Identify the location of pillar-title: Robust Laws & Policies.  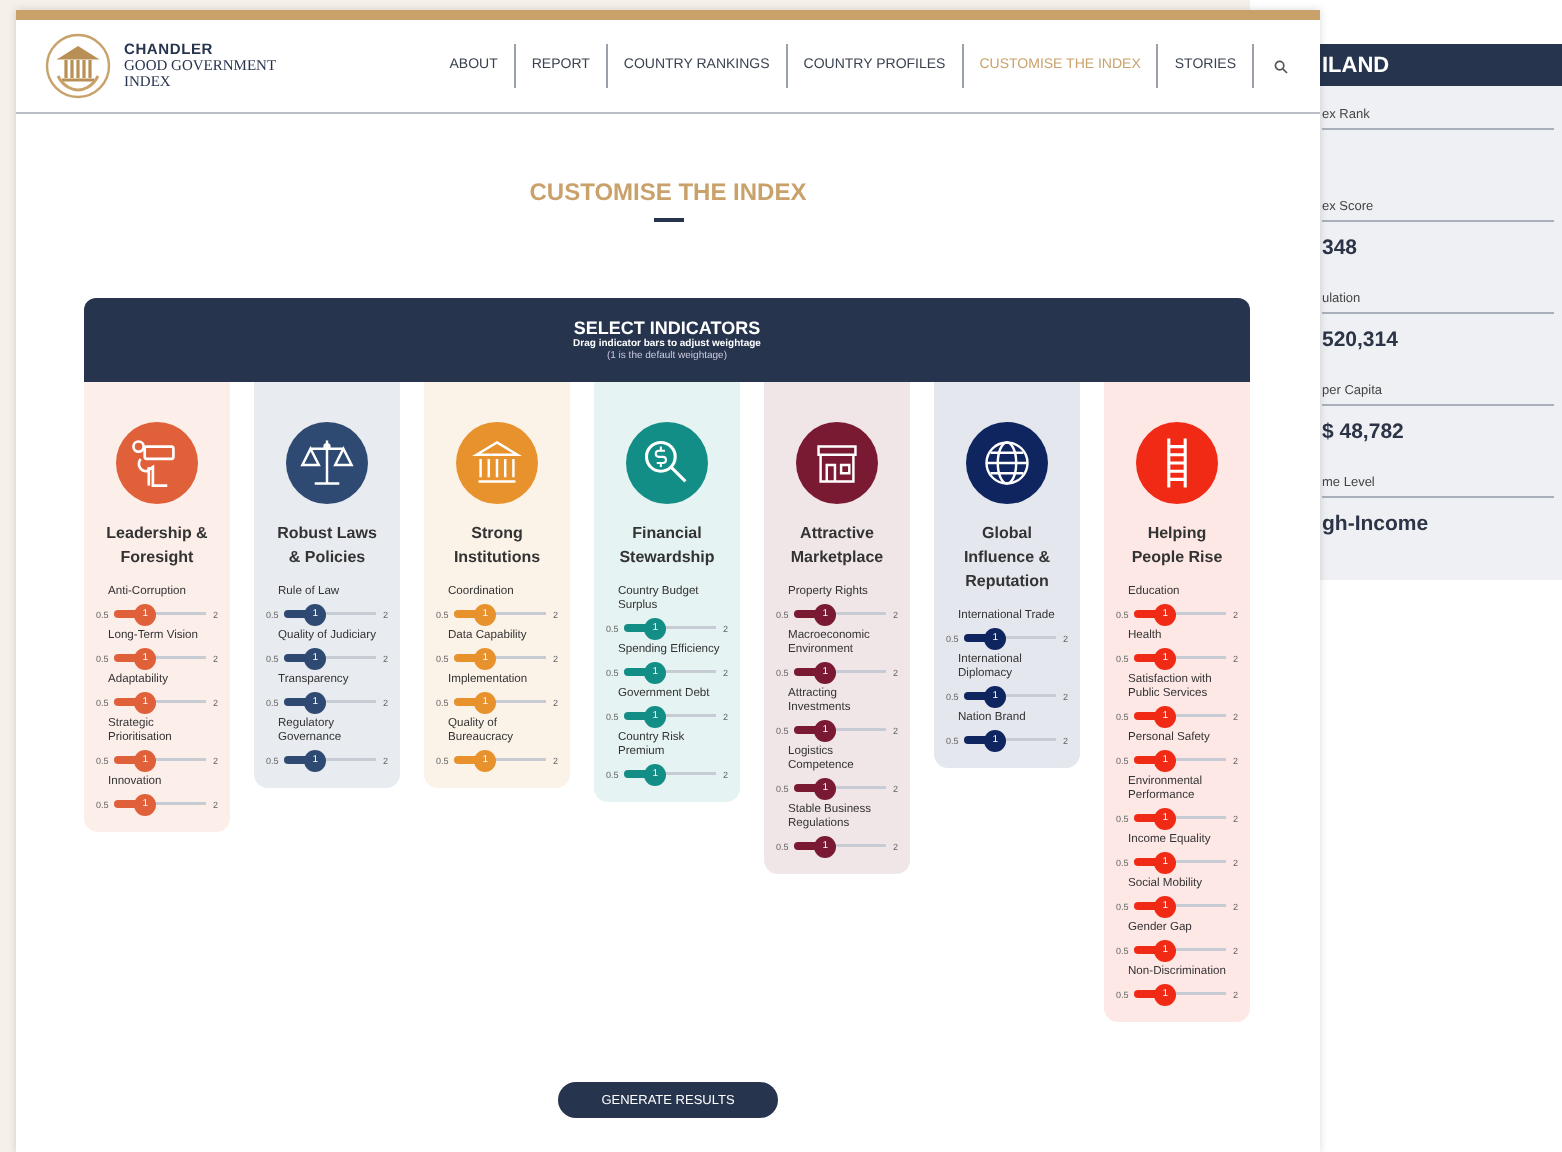
(327, 546).